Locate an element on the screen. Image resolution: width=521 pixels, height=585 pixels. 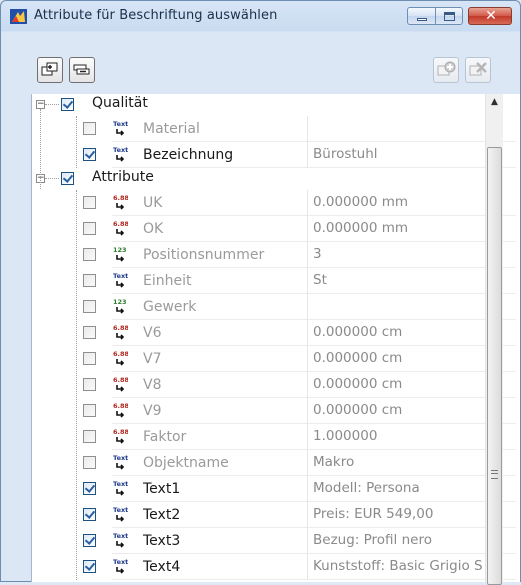
tree-group-row: − Attribute is located at coordinates (274, 179).